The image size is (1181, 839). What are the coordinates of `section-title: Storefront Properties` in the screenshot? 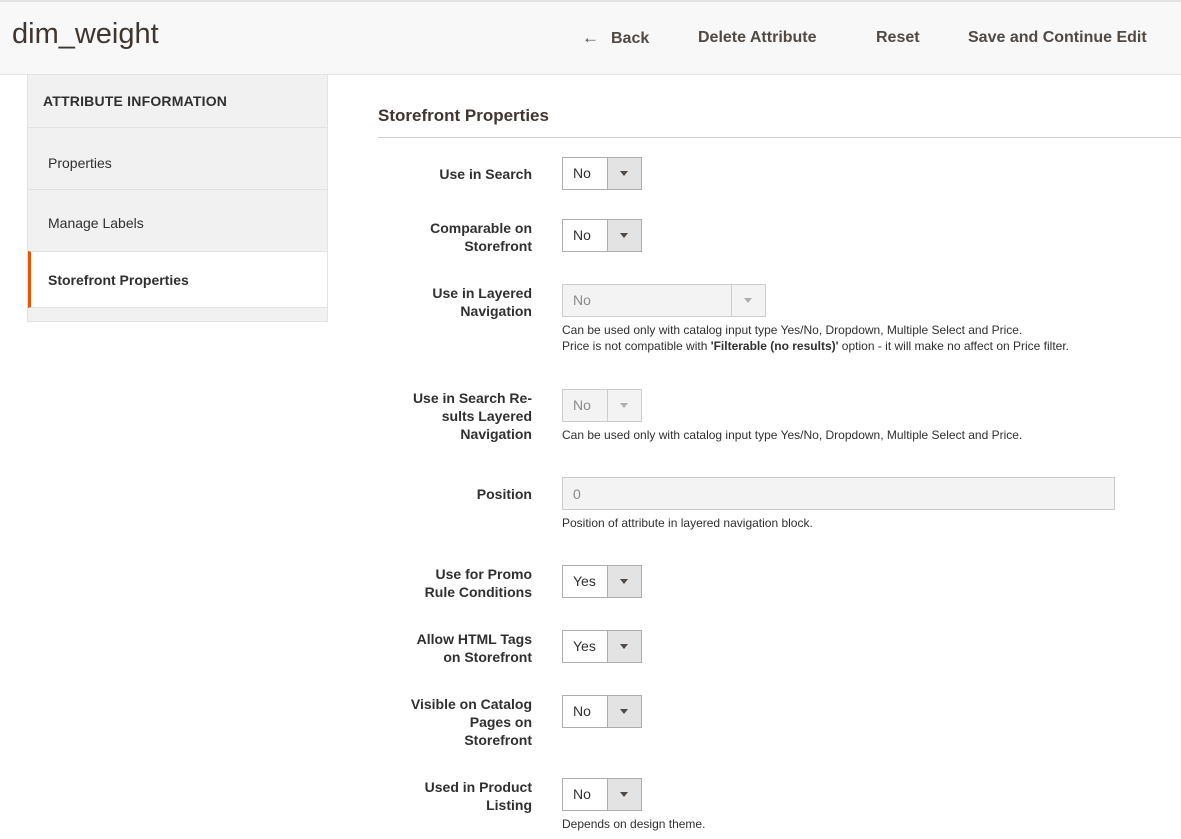 It's located at (463, 115).